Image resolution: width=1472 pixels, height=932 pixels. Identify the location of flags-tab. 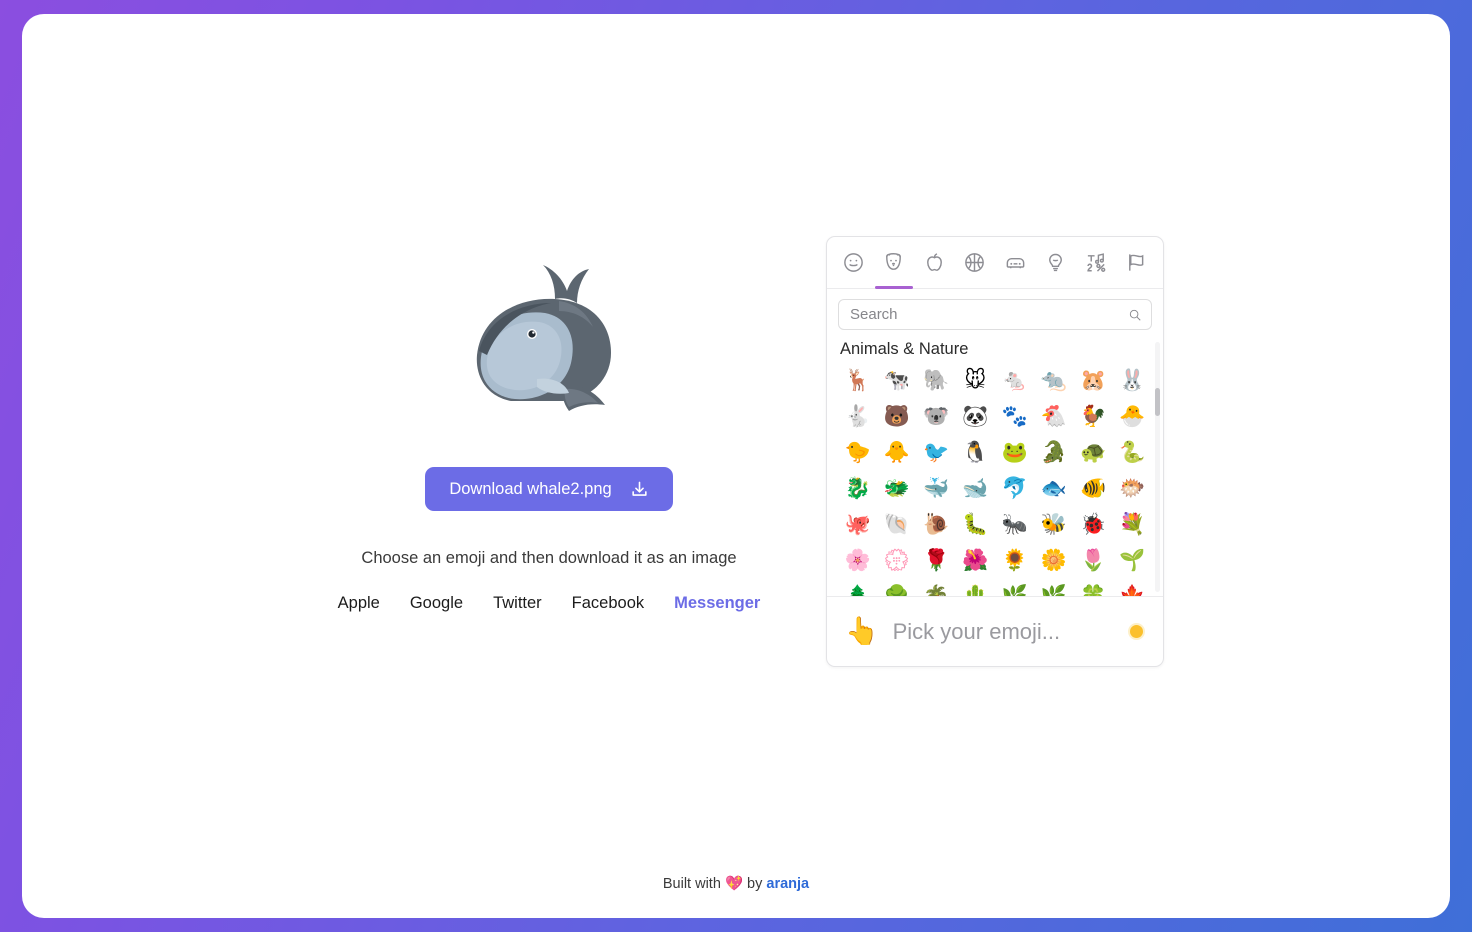
(1137, 262).